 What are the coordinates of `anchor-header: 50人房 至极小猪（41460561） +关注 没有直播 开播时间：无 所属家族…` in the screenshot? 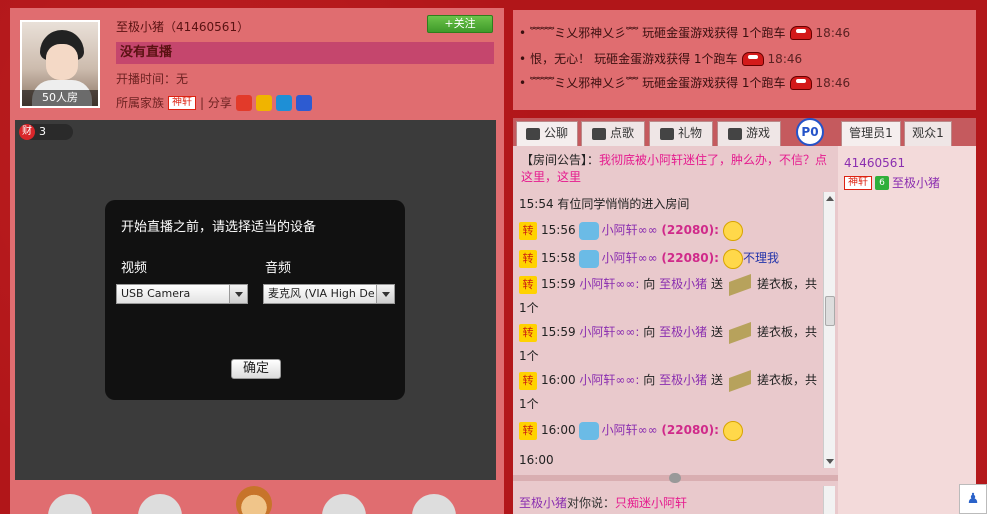 It's located at (257, 63).